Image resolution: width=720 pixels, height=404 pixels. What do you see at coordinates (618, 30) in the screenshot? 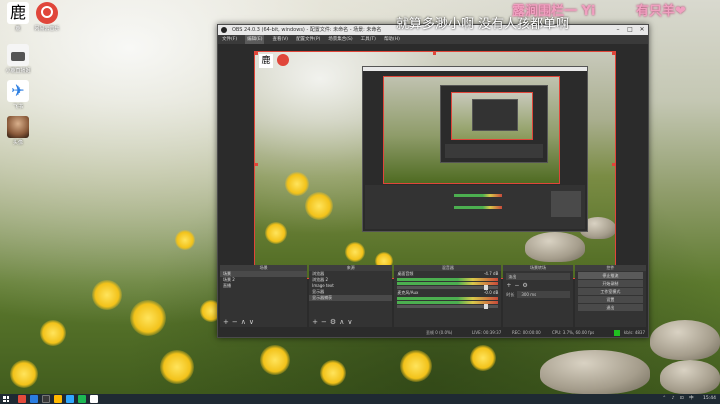
I see `minimize-icon: –` at bounding box center [618, 30].